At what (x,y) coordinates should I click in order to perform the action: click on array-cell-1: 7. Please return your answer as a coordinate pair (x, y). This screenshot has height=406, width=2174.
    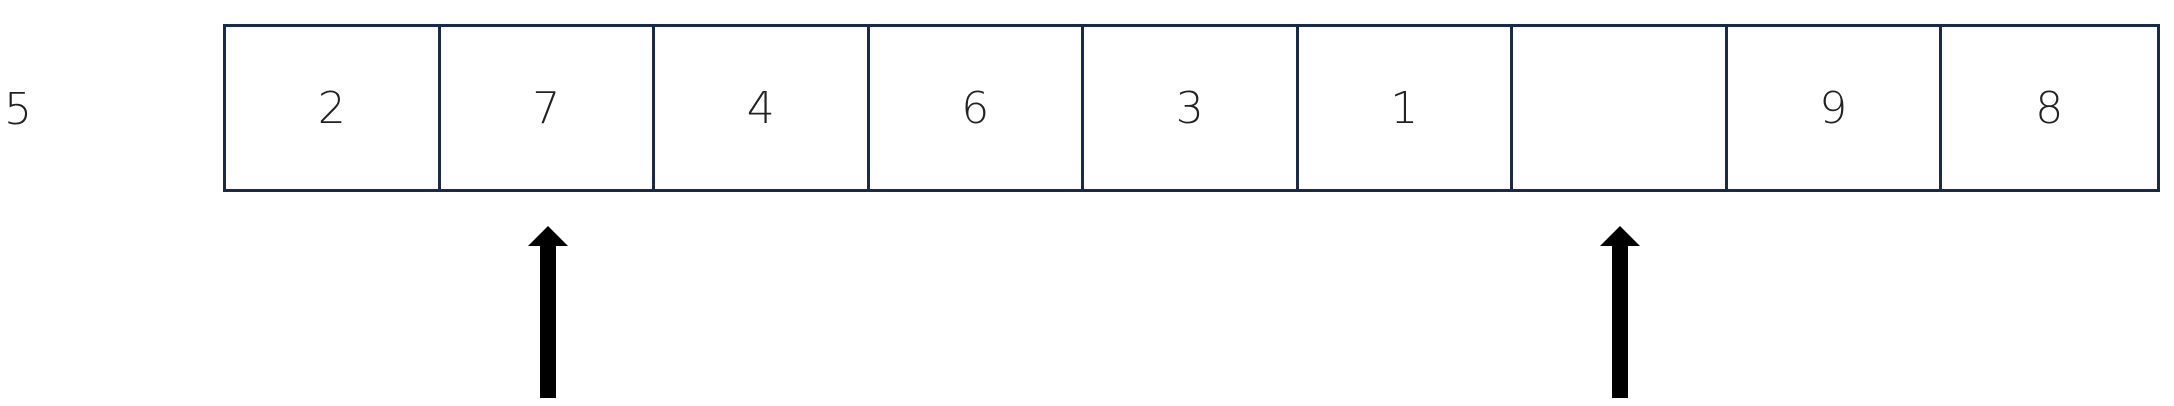
    Looking at the image, I should click on (548, 108).